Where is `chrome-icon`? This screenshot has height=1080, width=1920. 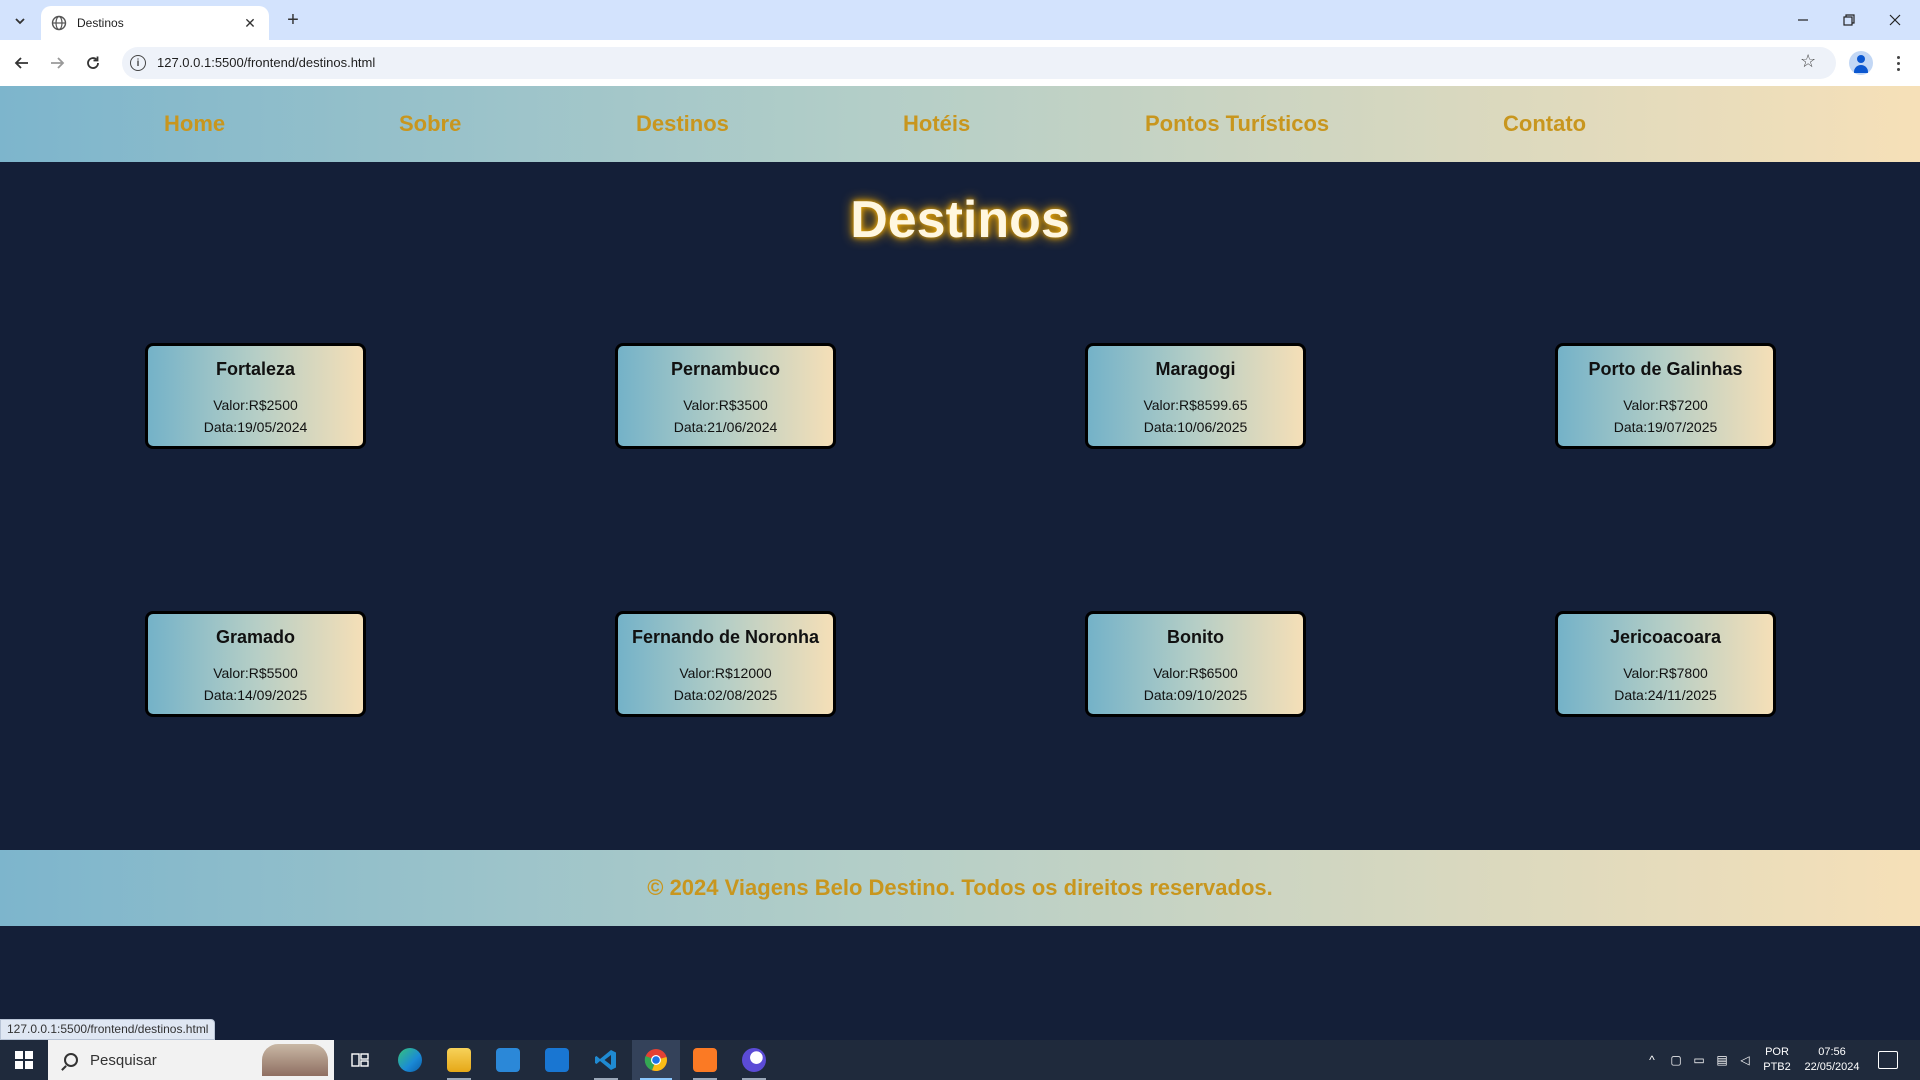 chrome-icon is located at coordinates (655, 1060).